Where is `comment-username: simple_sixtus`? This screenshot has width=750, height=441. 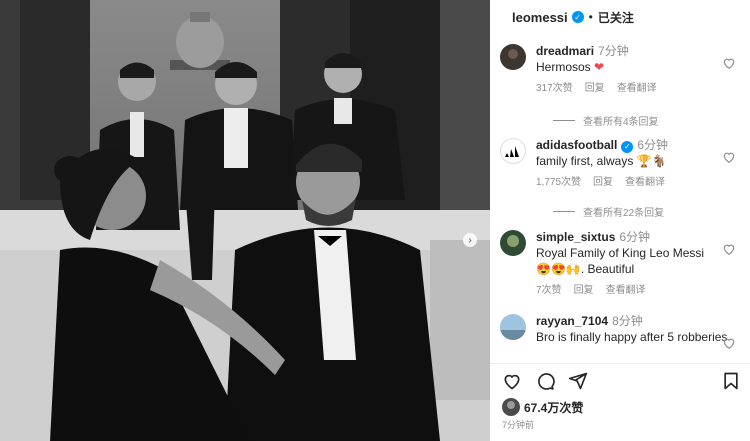
comment-username: simple_sixtus is located at coordinates (575, 237).